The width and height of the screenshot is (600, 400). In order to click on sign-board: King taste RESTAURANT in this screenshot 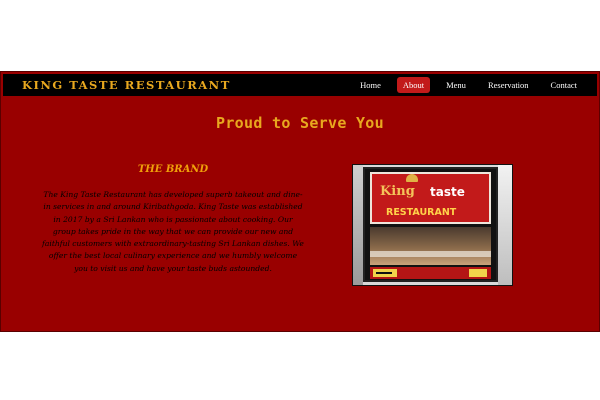, I will do `click(430, 224)`.